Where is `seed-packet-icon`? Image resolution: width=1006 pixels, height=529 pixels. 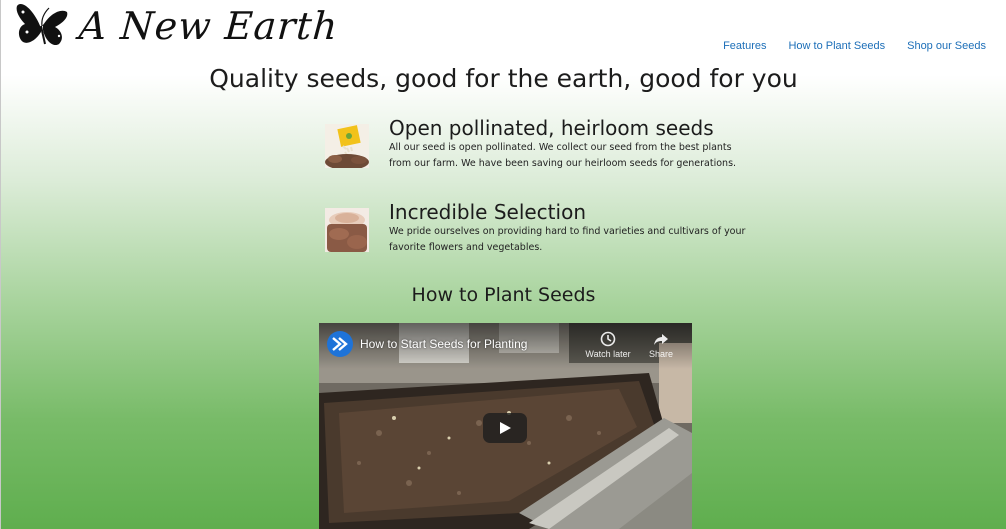 seed-packet-icon is located at coordinates (347, 146).